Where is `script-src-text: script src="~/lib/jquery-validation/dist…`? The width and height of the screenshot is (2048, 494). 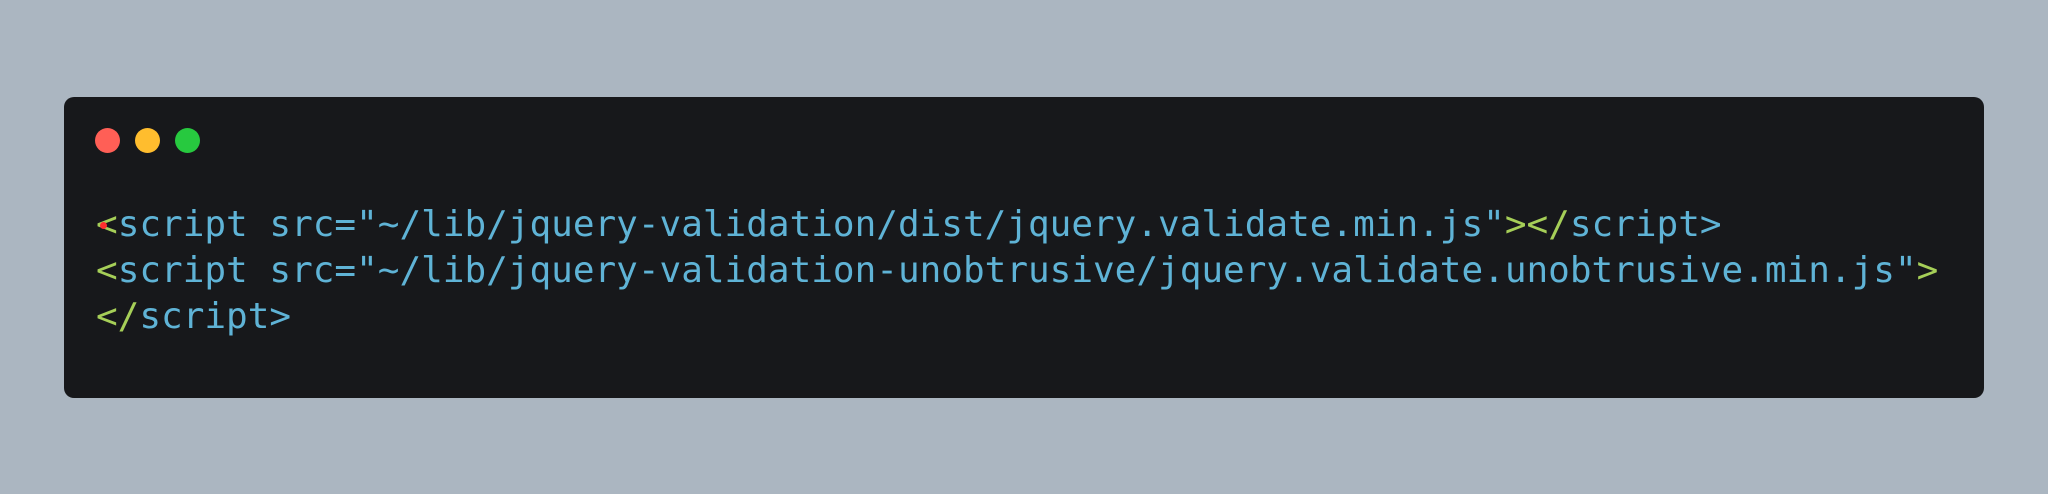 script-src-text: script src="~/lib/jquery-validation/dist… is located at coordinates (811, 224).